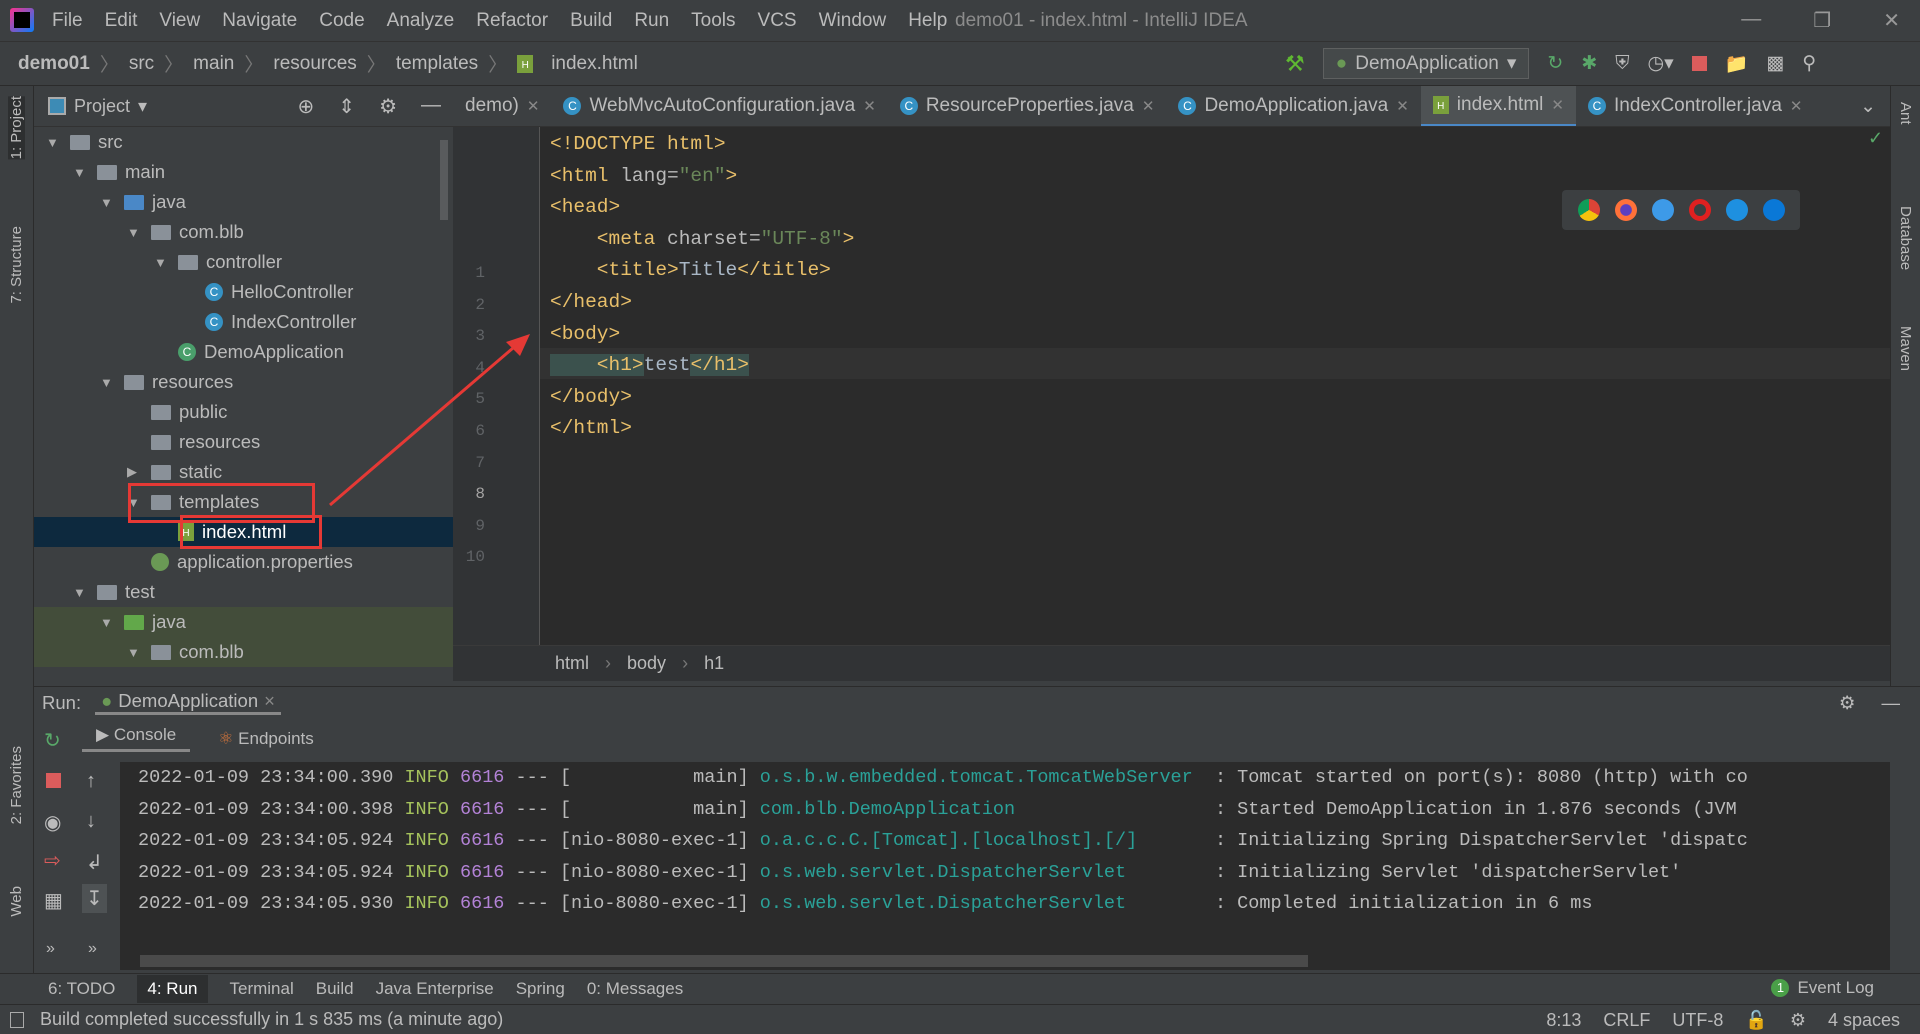  What do you see at coordinates (16, 785) in the screenshot?
I see `tool-favorites: 2: Favorites` at bounding box center [16, 785].